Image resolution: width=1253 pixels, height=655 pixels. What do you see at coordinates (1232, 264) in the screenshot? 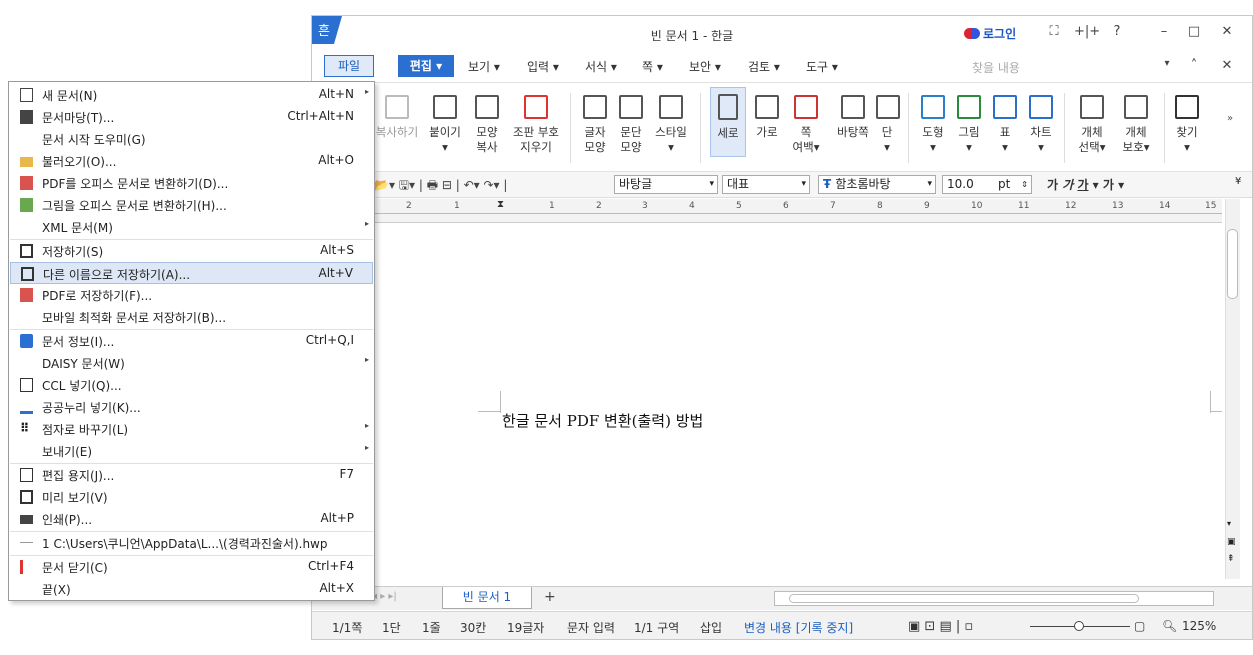
I see `scroll-thumb` at bounding box center [1232, 264].